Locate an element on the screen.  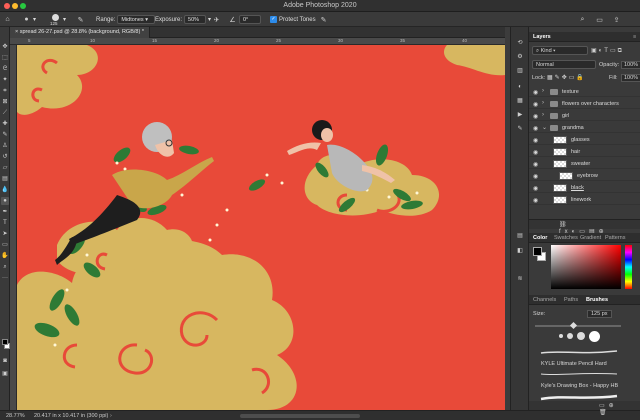
screen-mode-icon: ▣ is located at coordinates (5, 374).